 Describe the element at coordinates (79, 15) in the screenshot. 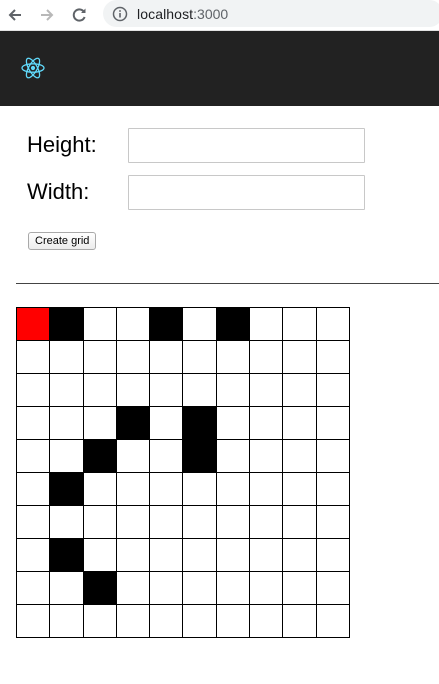

I see `reload-icon` at that location.